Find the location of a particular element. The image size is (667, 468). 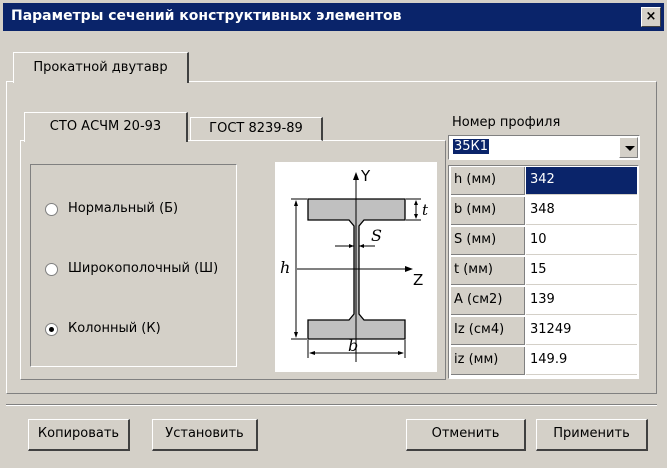

tab-sto-asch: СТО АСЧМ 20-93 is located at coordinates (106, 127).